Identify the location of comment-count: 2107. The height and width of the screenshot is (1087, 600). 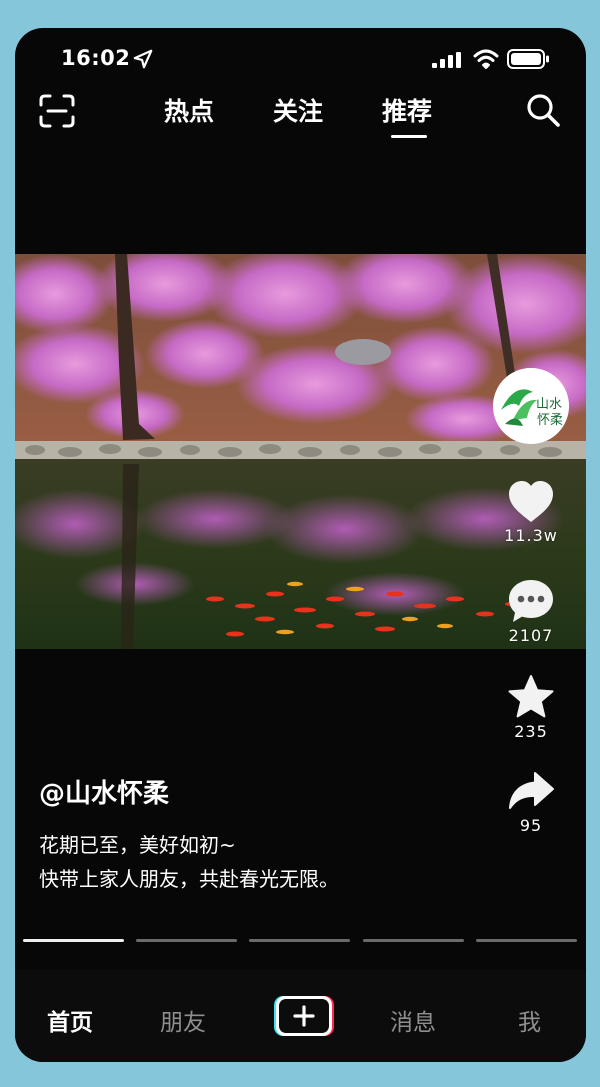
(531, 635).